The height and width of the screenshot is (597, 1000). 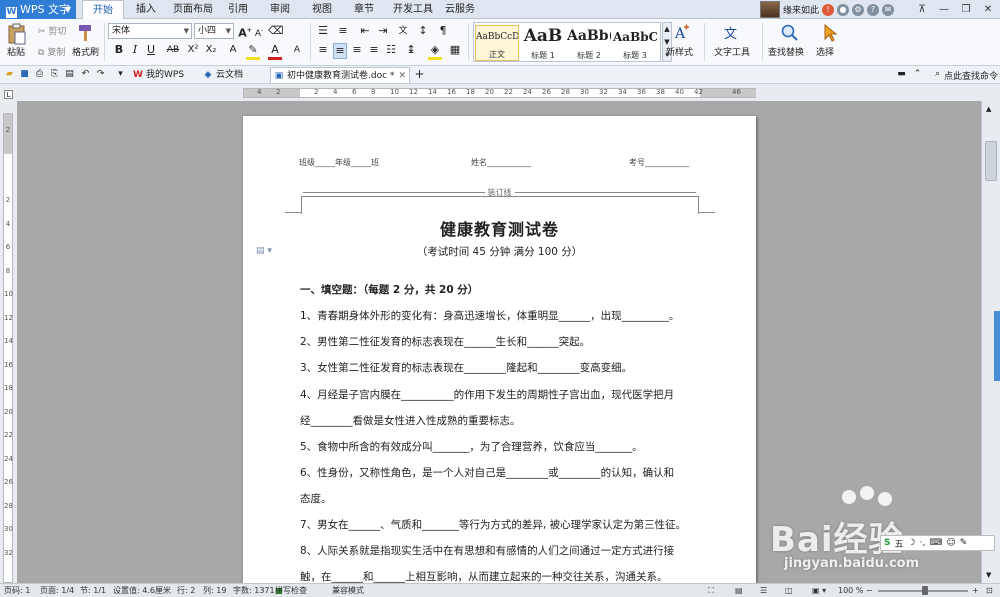 I want to click on restore-ribbon-icon: ⊼, so click(x=922, y=9).